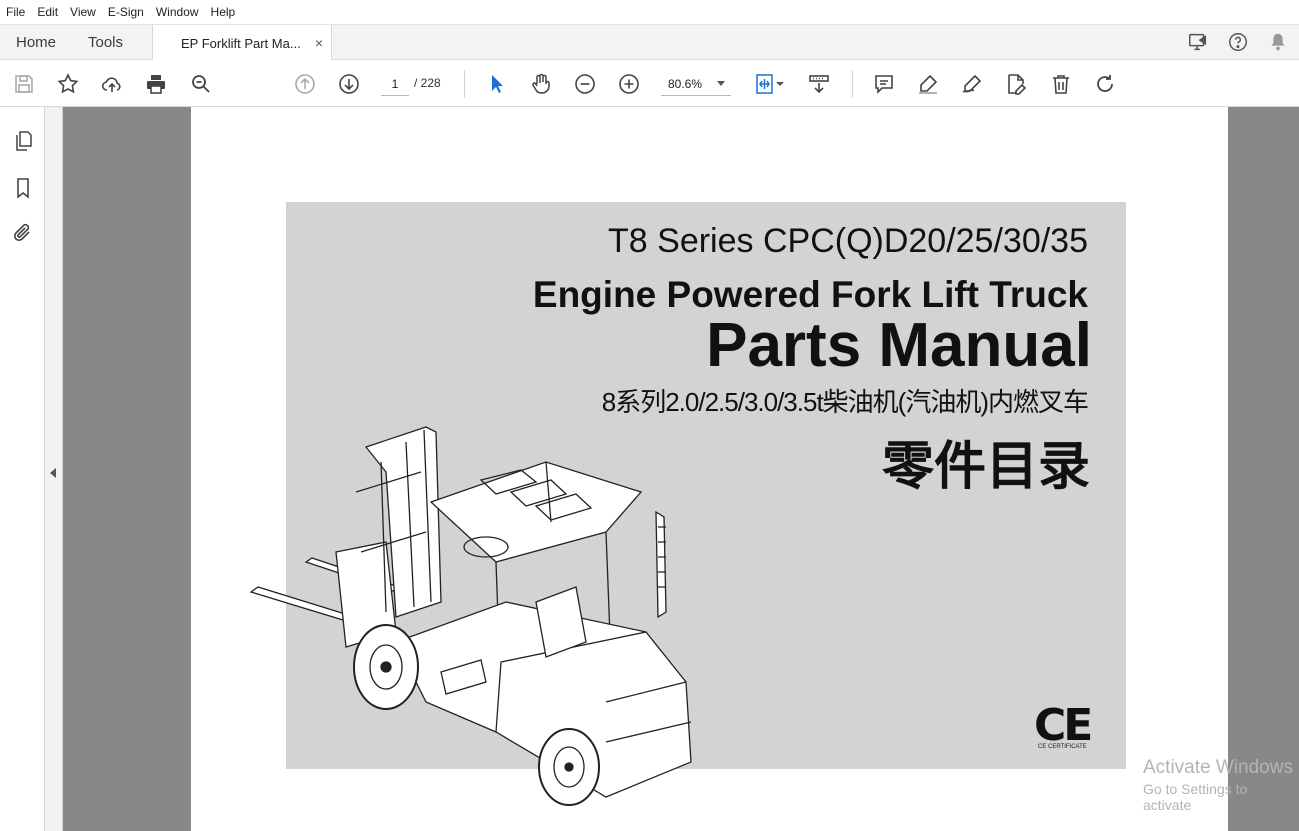  What do you see at coordinates (649, 12) in the screenshot?
I see `menu-bar: File Edit View E-Sign Window Help` at bounding box center [649, 12].